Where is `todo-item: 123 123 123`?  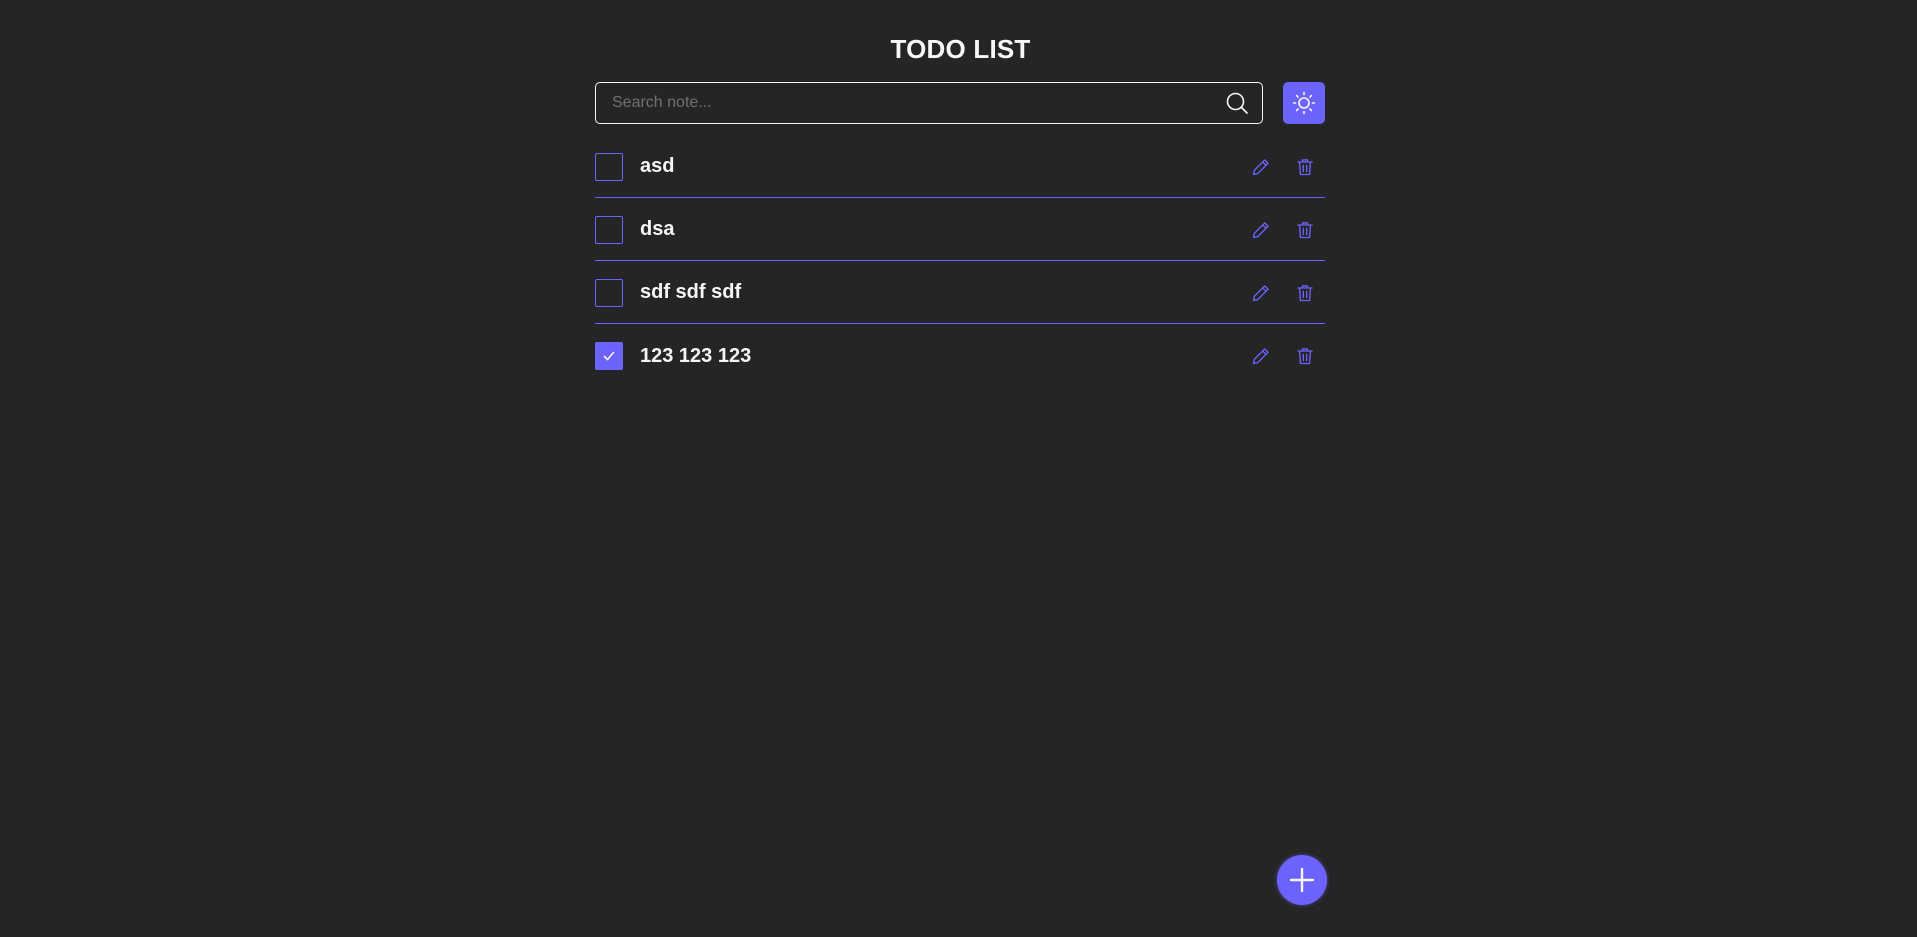
todo-item: 123 123 123 is located at coordinates (960, 356).